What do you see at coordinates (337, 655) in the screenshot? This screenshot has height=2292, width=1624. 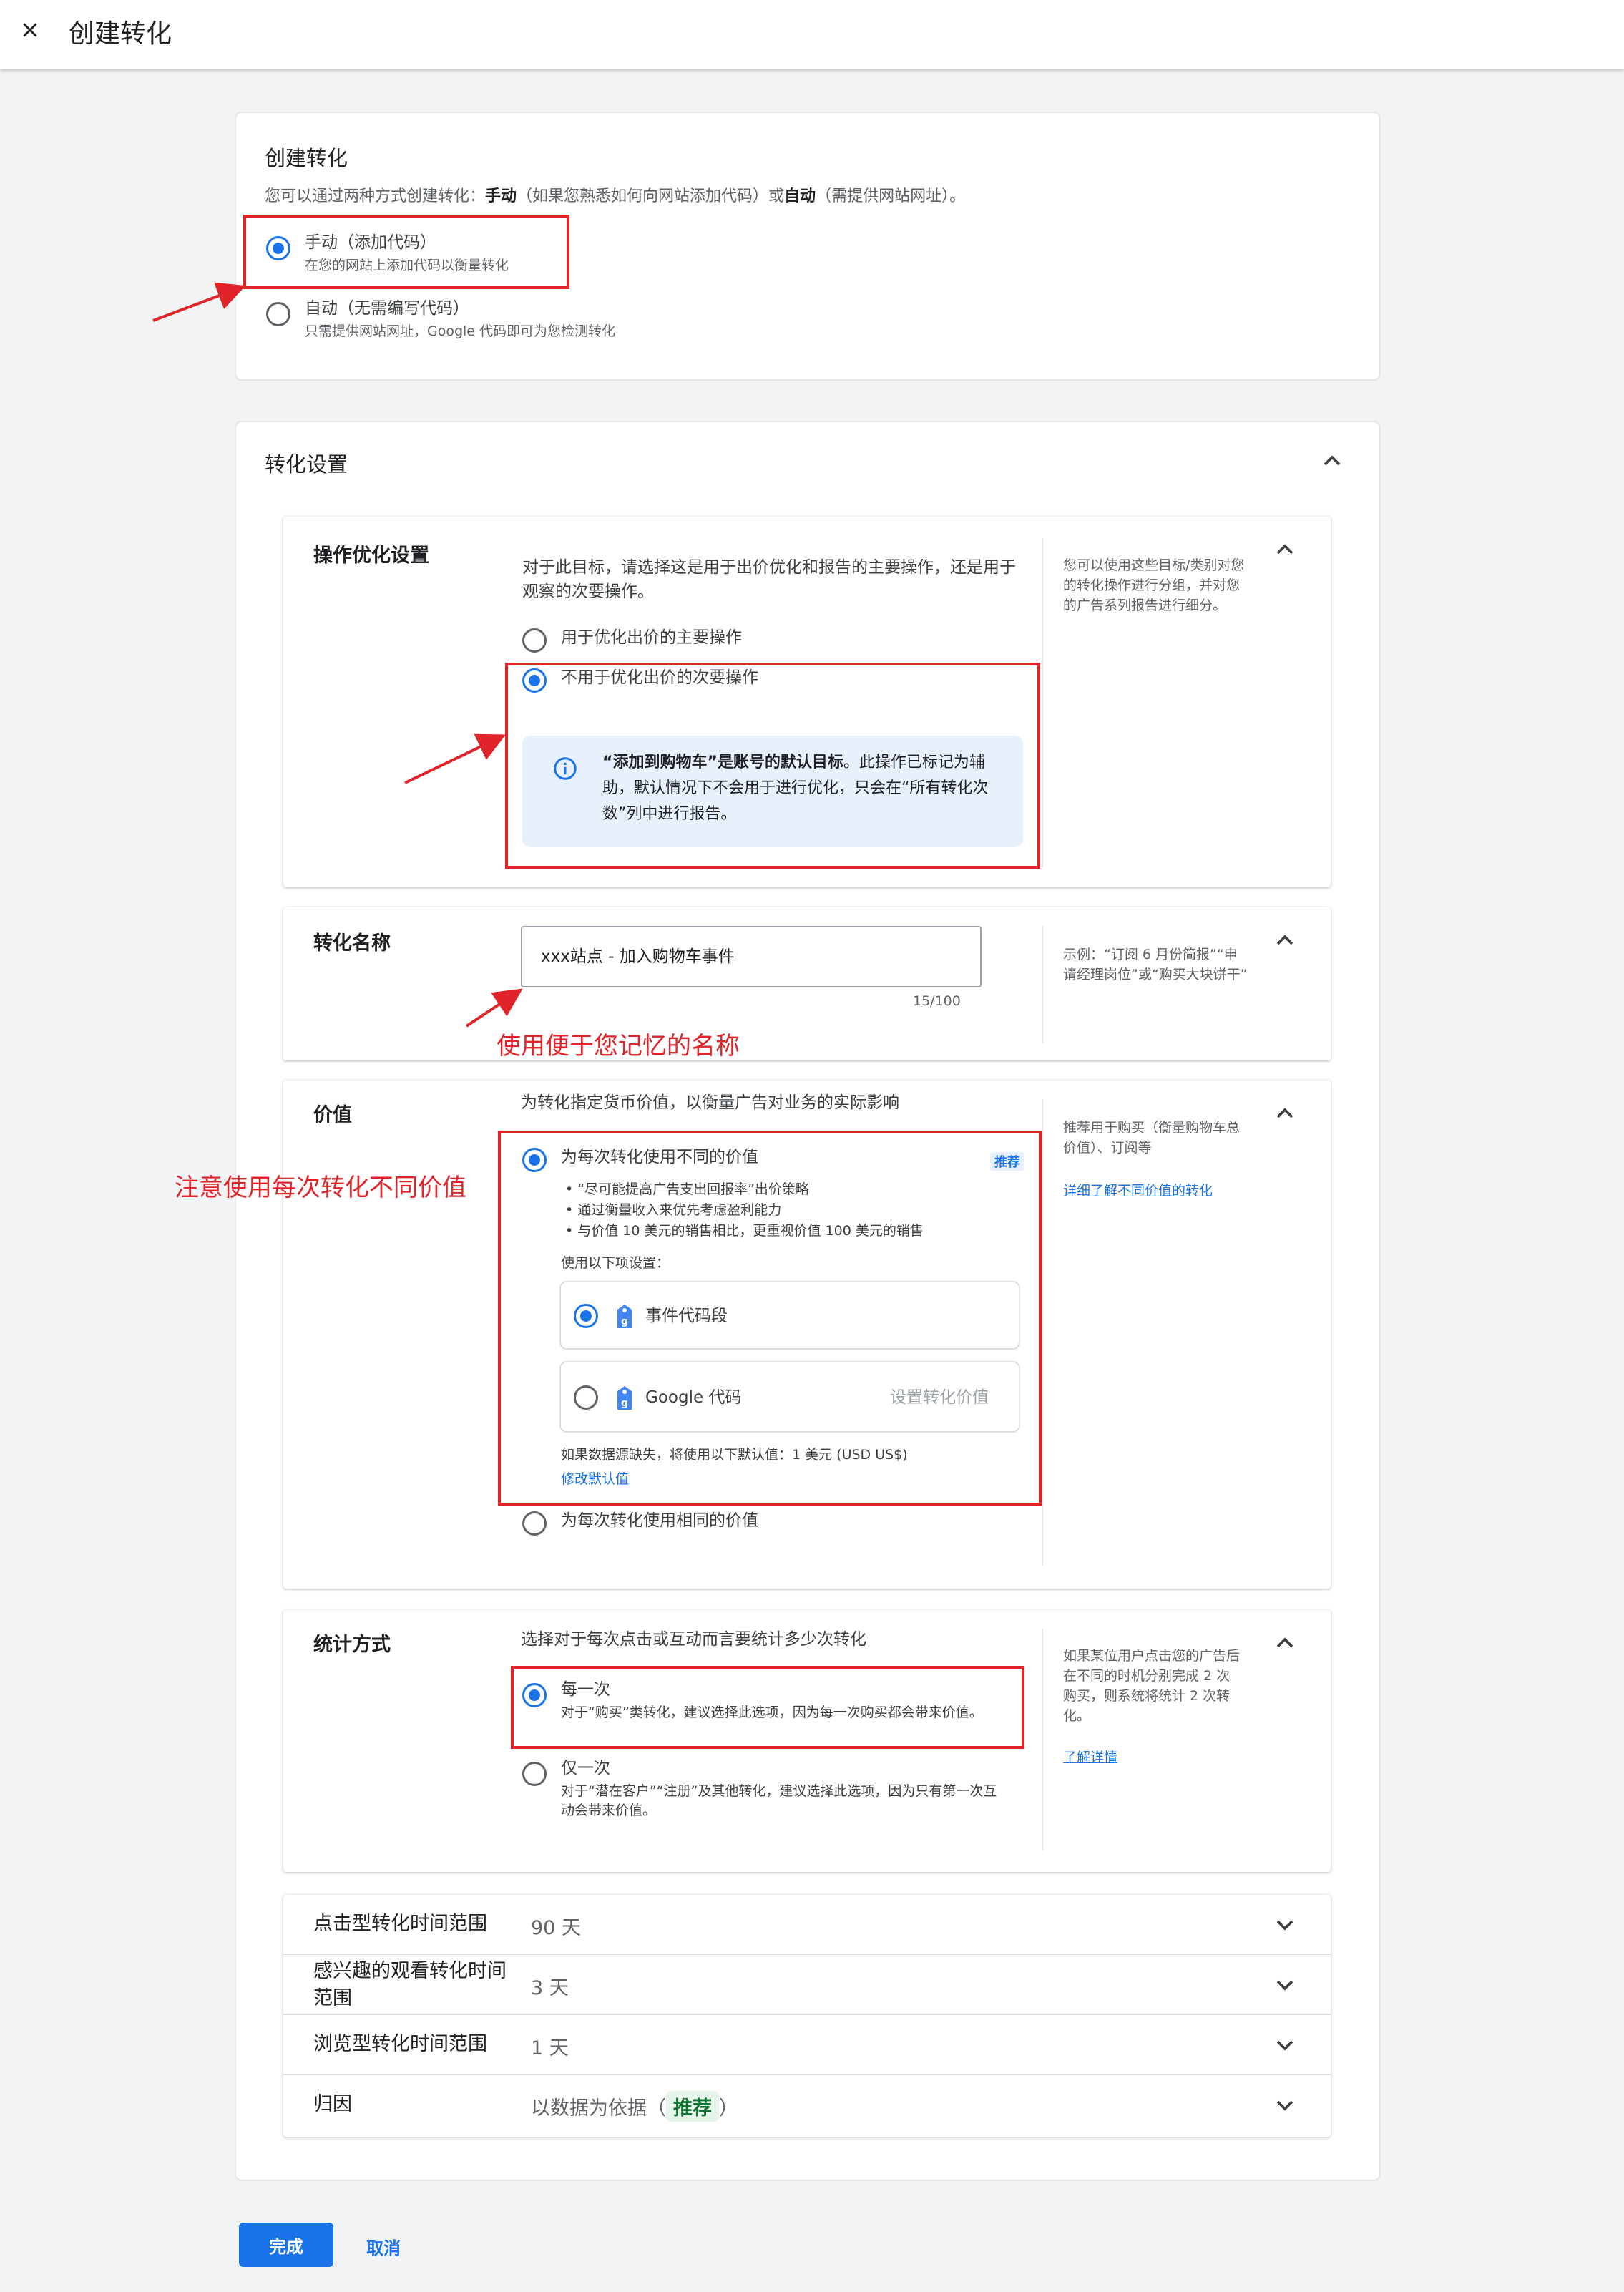 I see `annotation-arrows` at bounding box center [337, 655].